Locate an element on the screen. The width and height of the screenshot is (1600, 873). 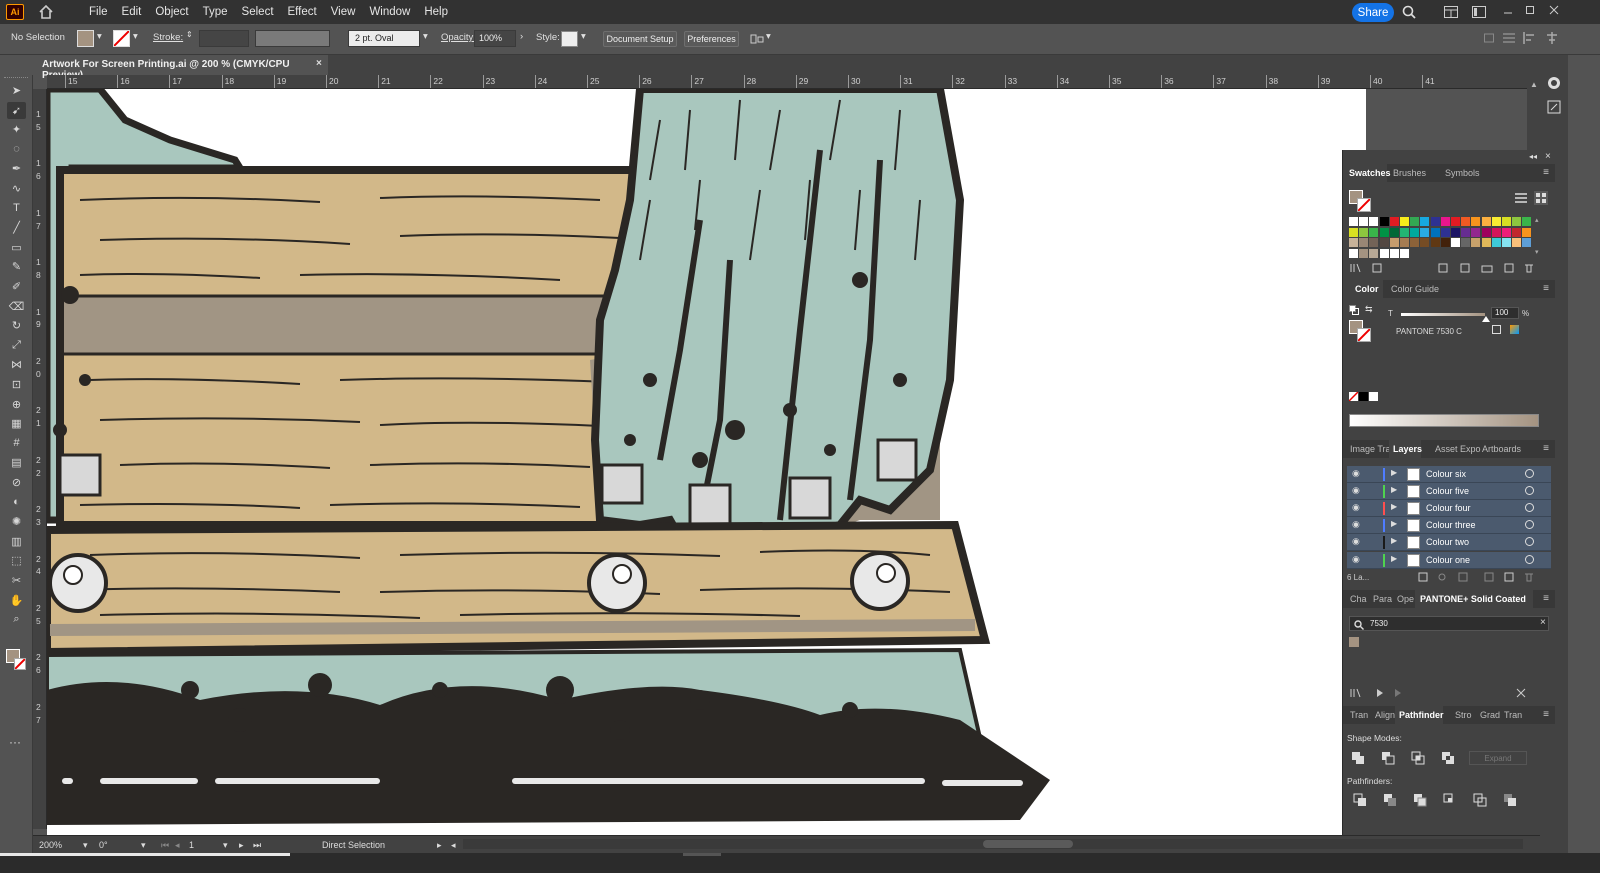
appearance-icon is located at coordinates (1554, 83).